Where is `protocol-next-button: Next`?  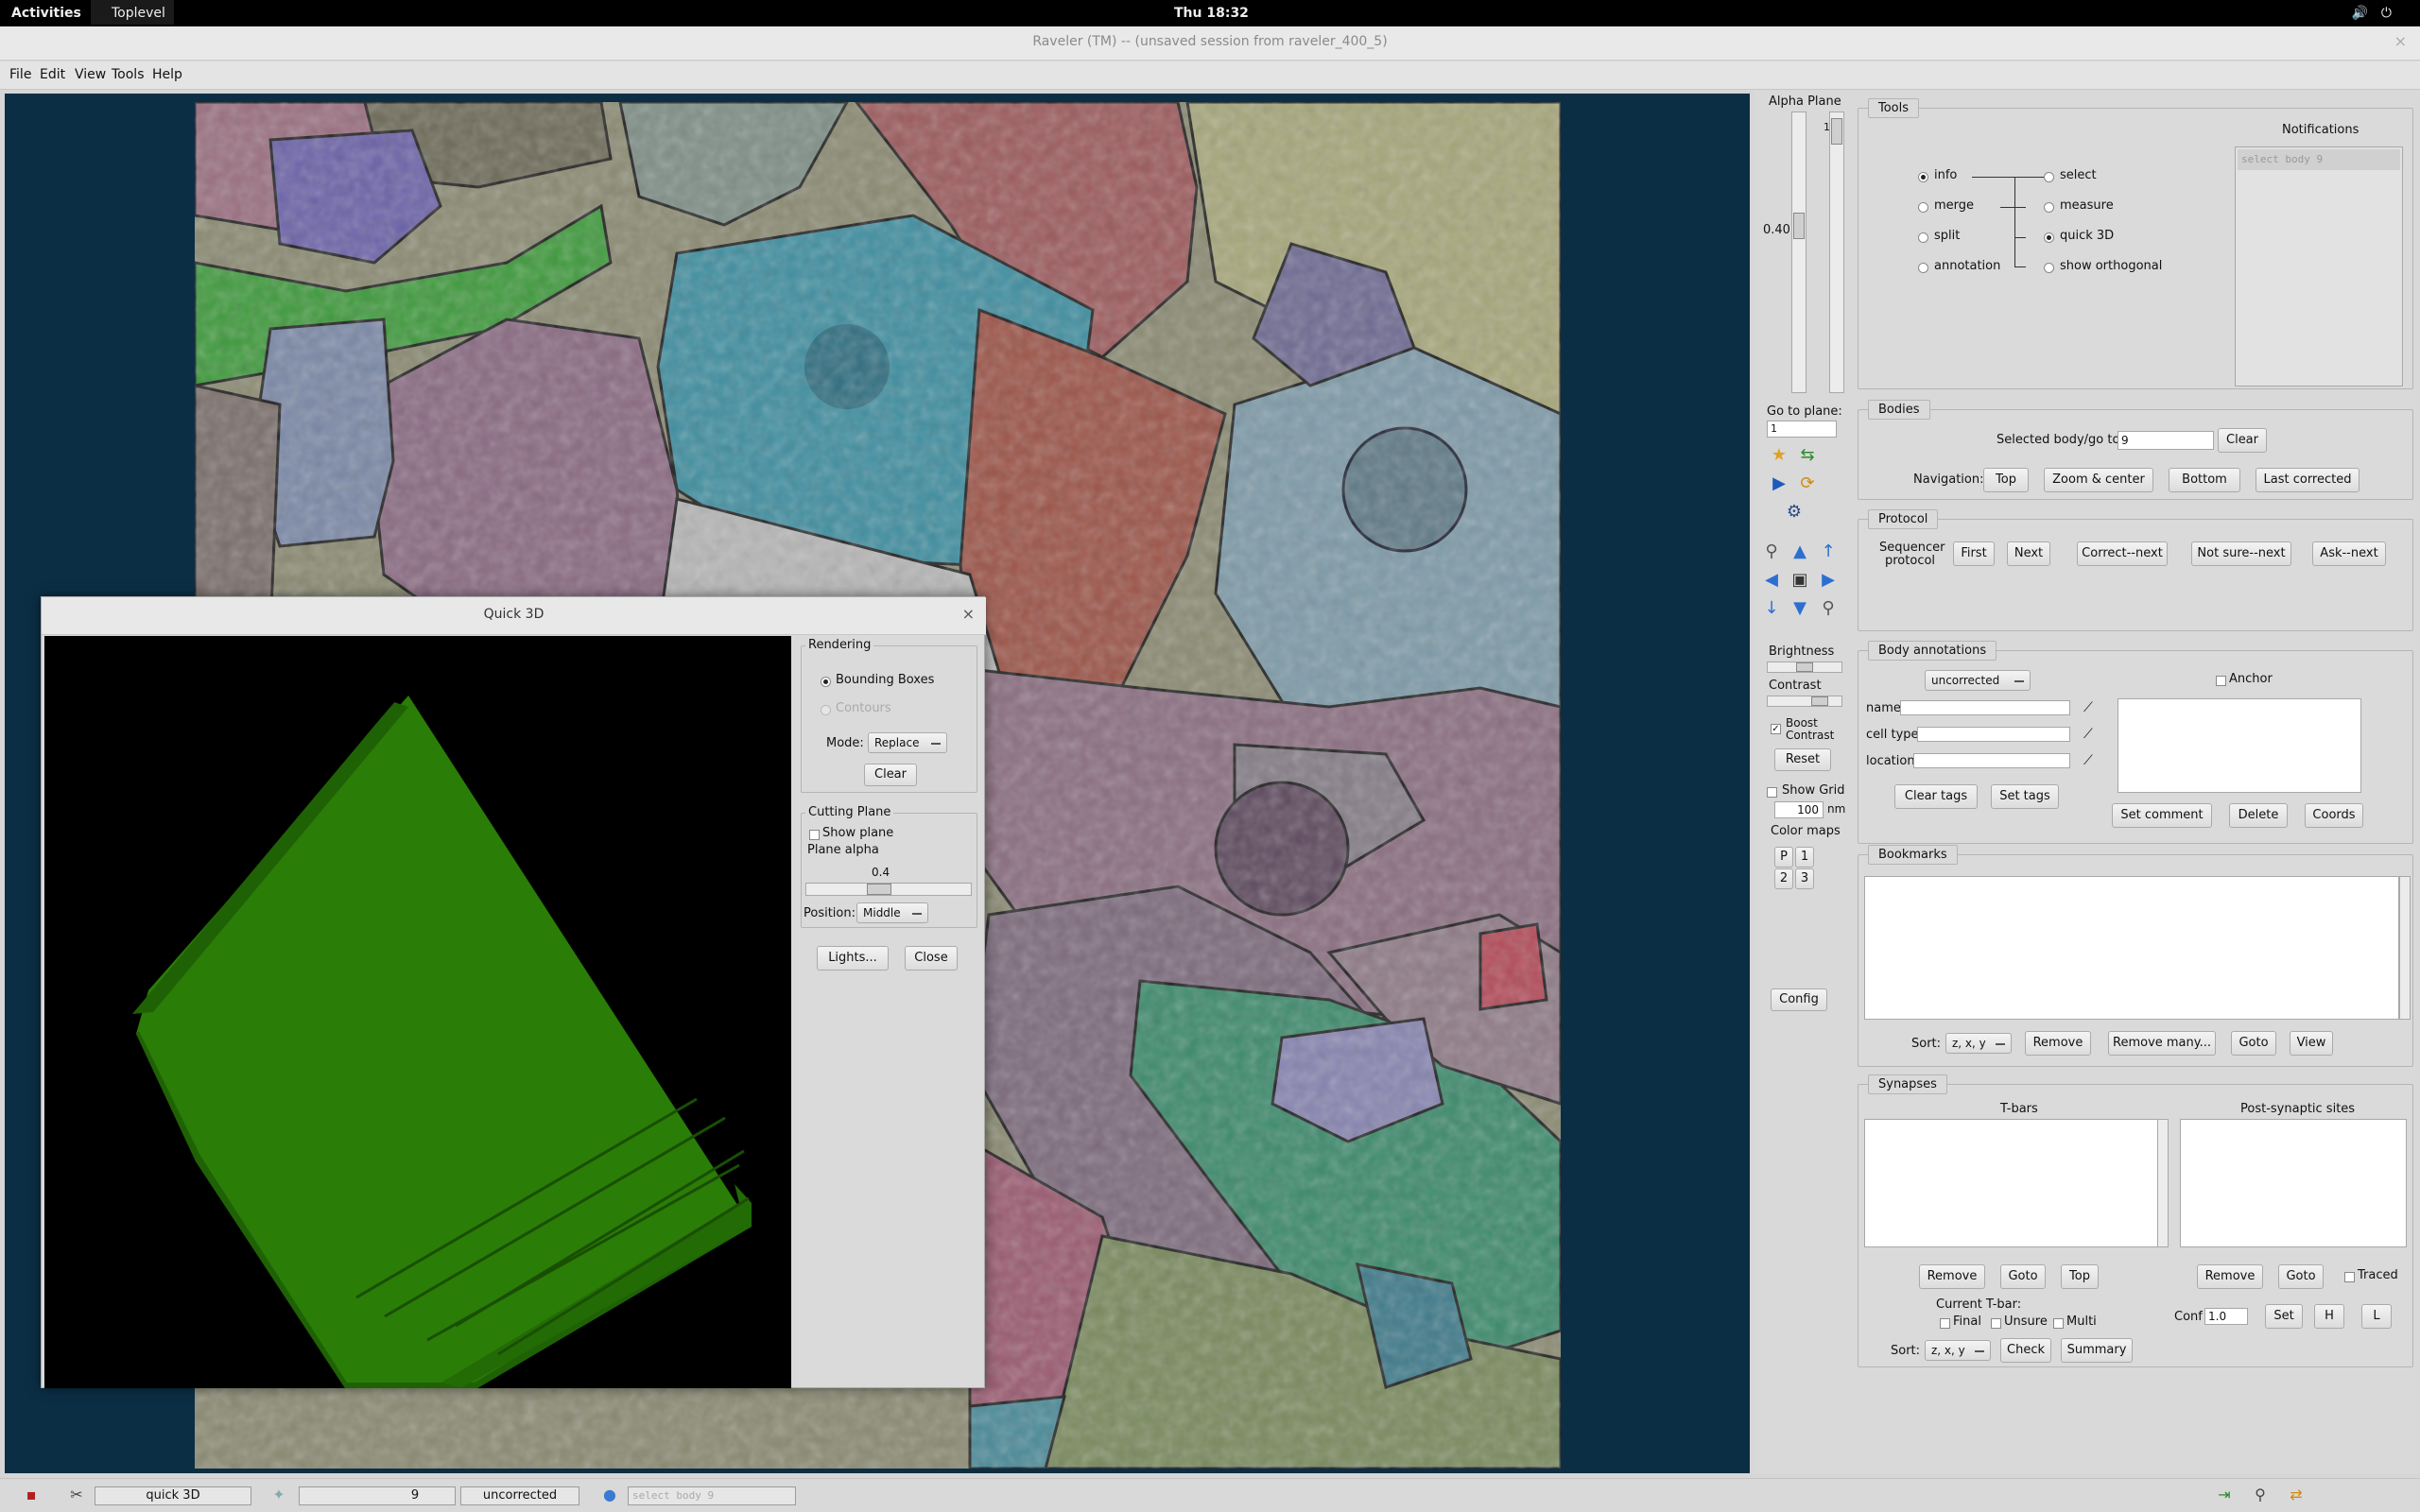
protocol-next-button: Next is located at coordinates (2028, 553).